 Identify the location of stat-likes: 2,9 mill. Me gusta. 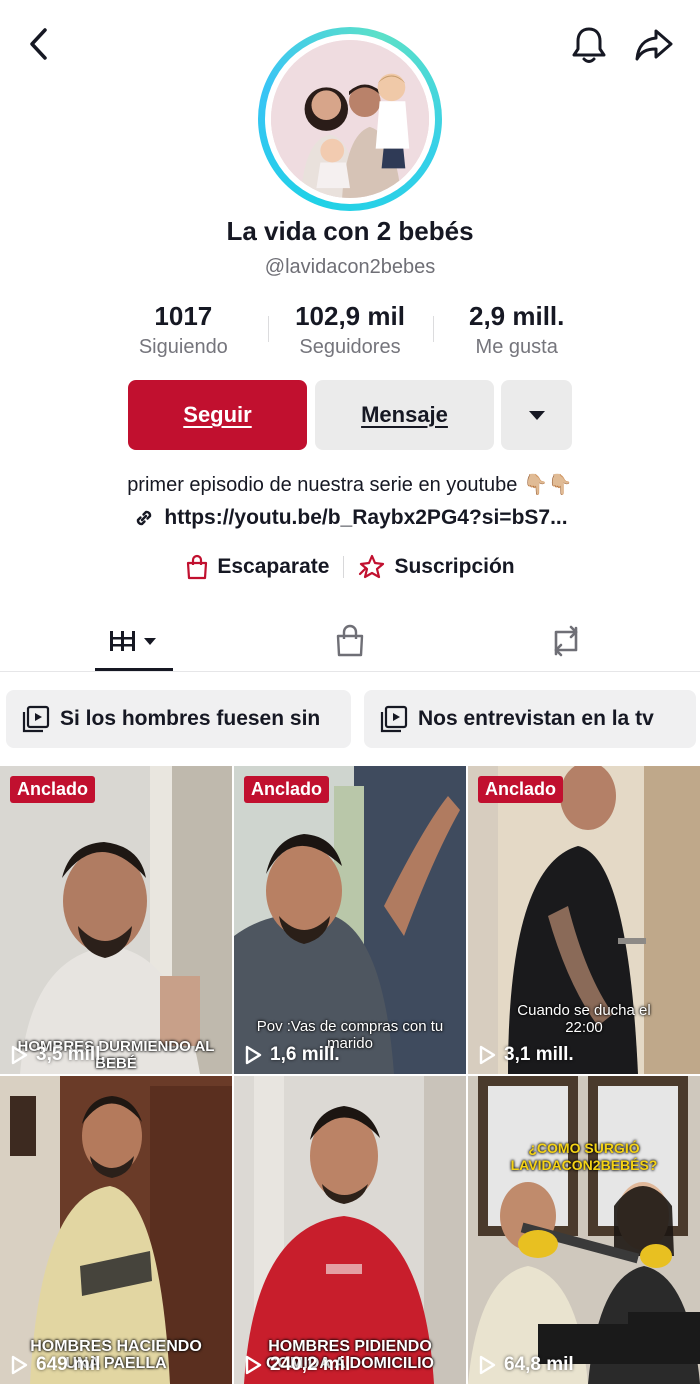
(516, 330).